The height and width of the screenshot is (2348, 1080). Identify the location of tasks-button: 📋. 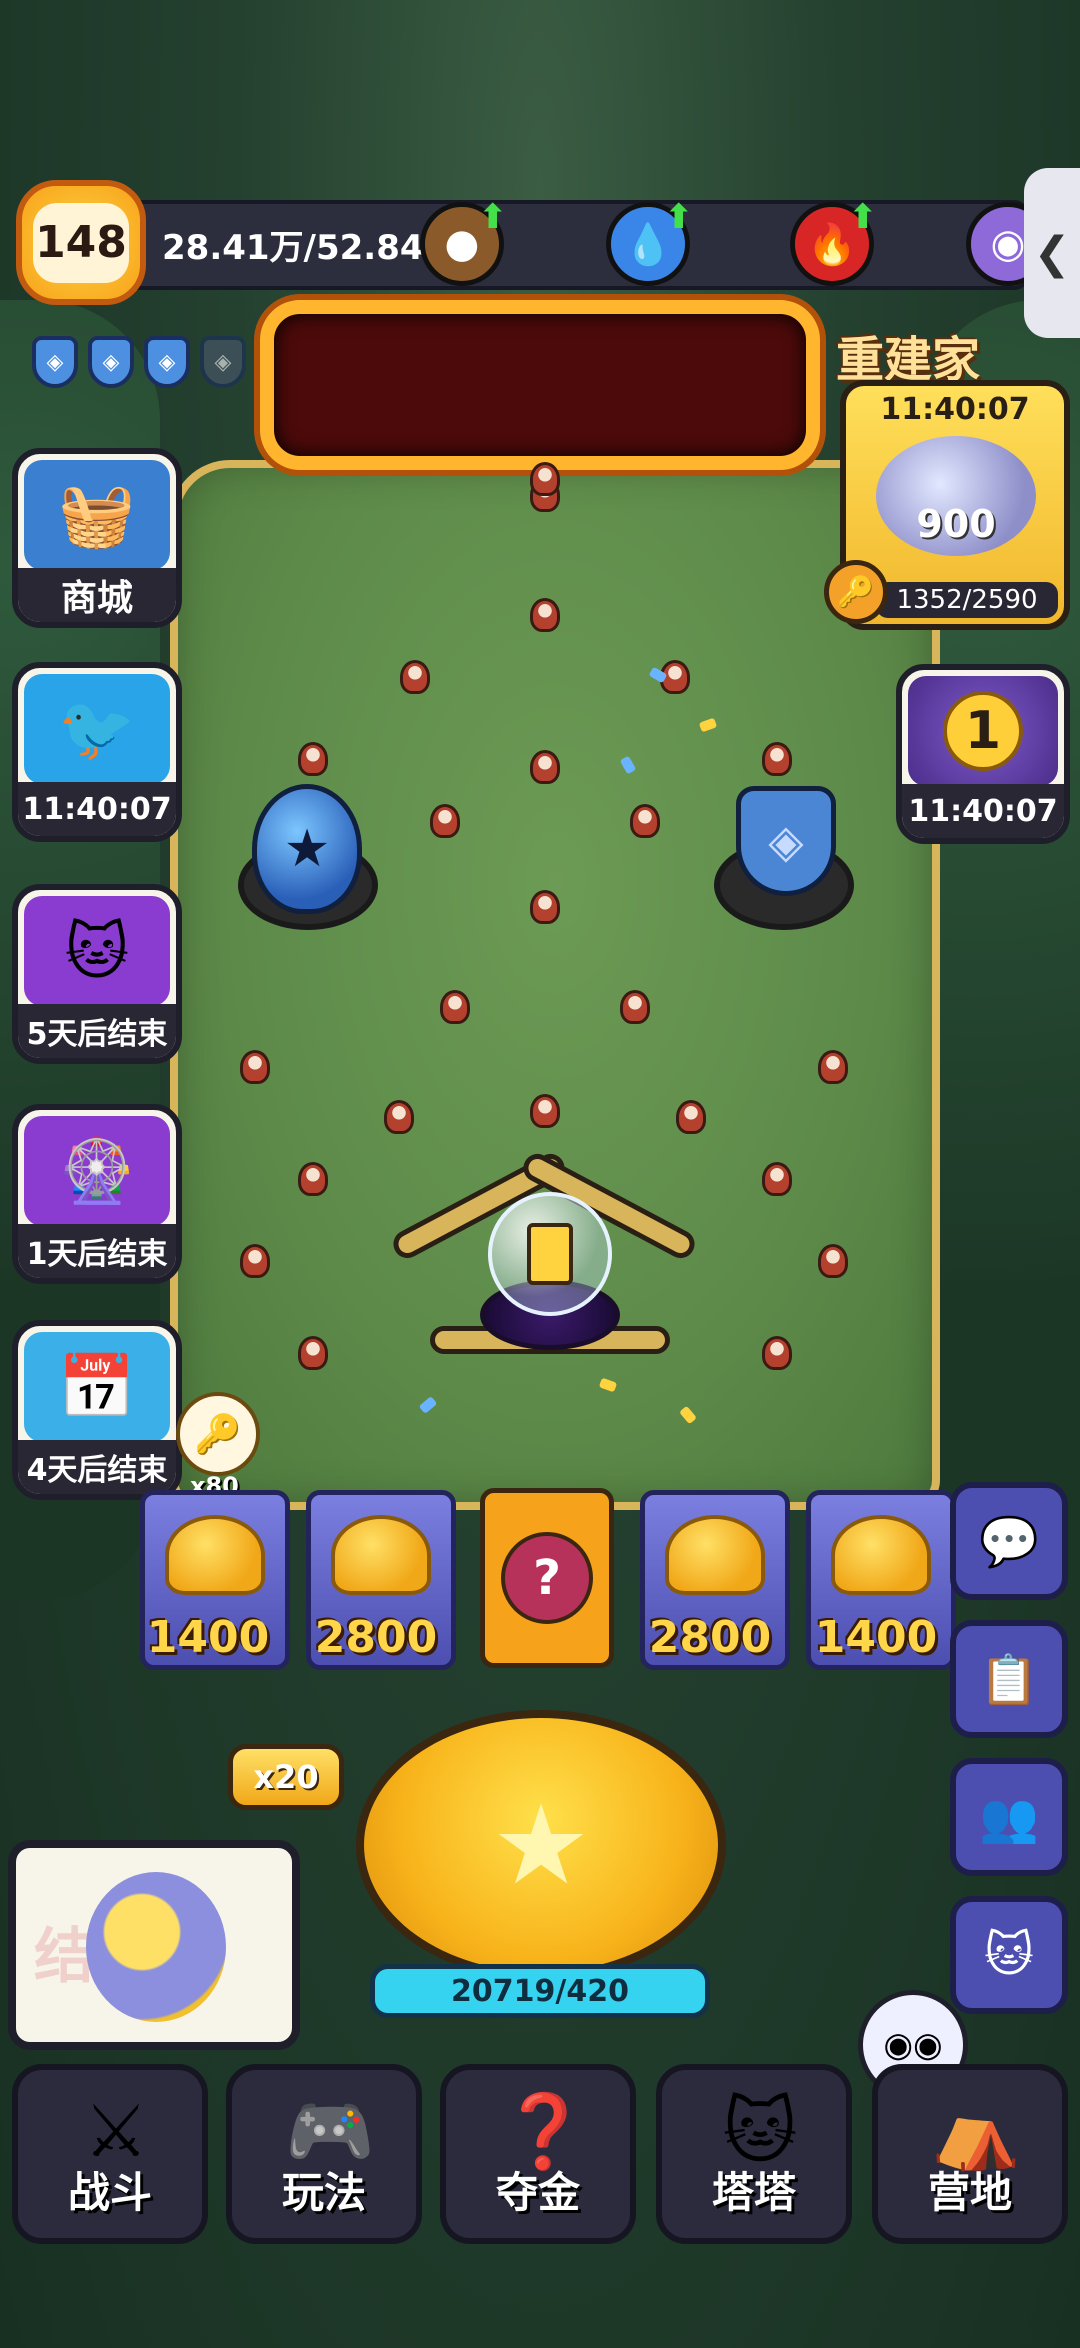
(1009, 1679).